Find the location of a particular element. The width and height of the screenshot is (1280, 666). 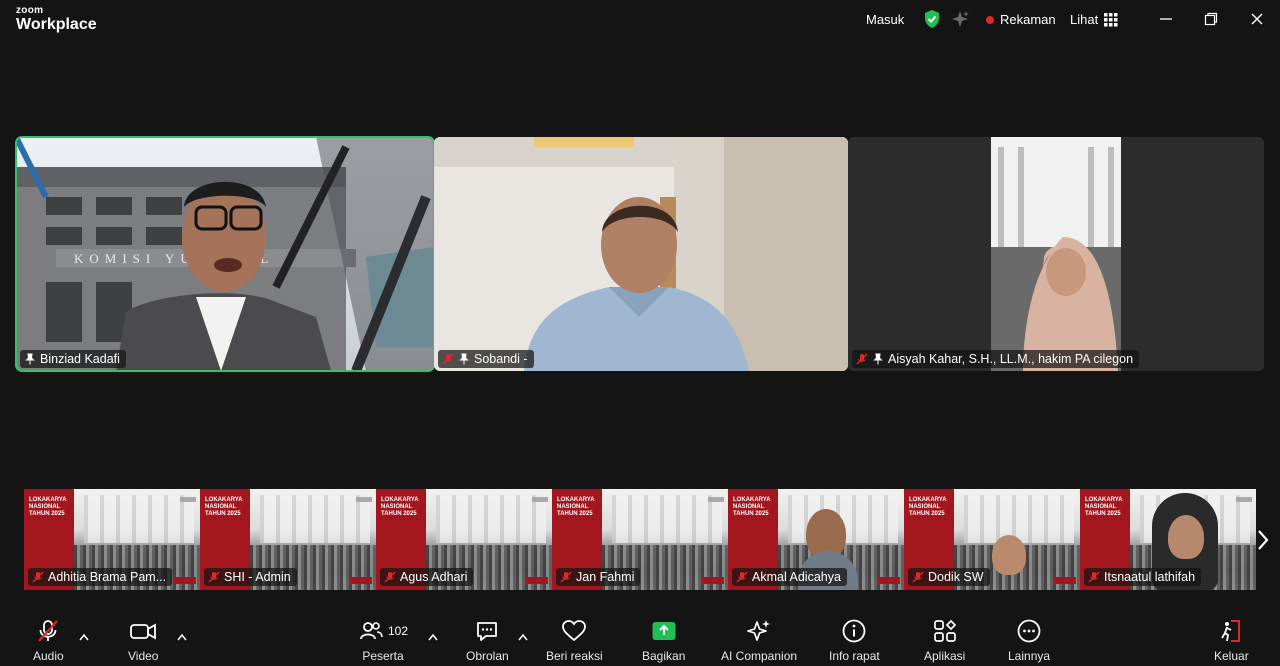

thumb-tile: LOKAKARYA NASIONAL TAHUN 2025 Jan Fahmi is located at coordinates (640, 539).